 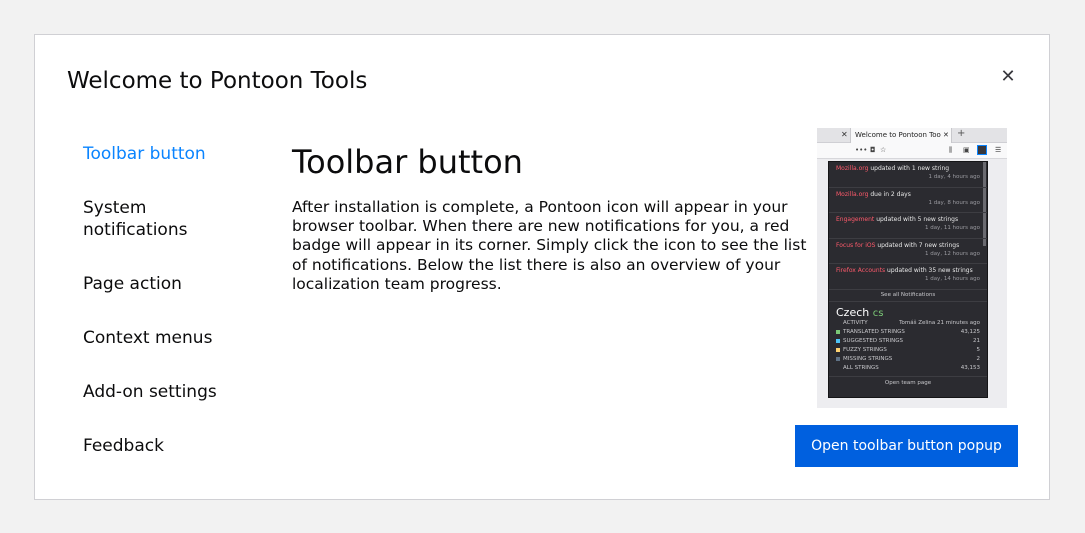 What do you see at coordinates (173, 284) in the screenshot?
I see `nav-item-page-action: Page action` at bounding box center [173, 284].